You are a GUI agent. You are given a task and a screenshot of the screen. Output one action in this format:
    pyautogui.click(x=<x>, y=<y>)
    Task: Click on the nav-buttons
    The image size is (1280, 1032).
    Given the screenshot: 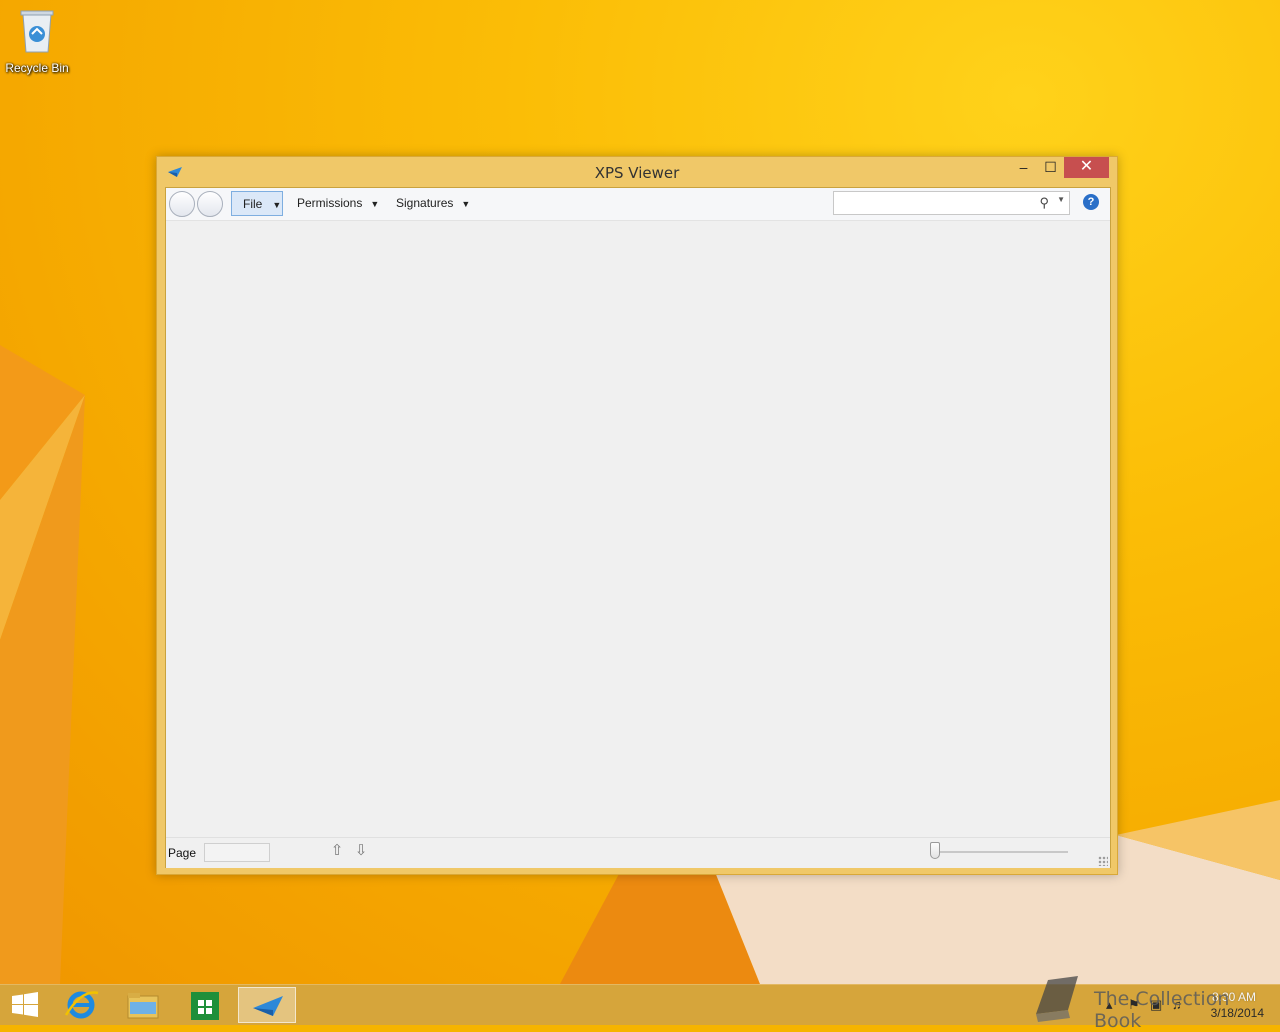 What is the action you would take?
    pyautogui.click(x=197, y=204)
    